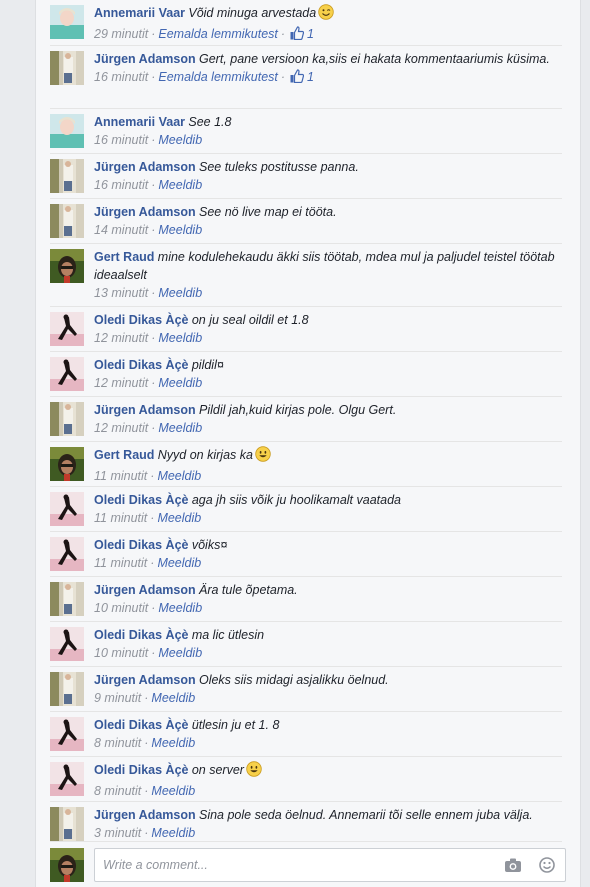 This screenshot has width=590, height=887. What do you see at coordinates (117, 698) in the screenshot?
I see `comment-timestamp: 9 minutit` at bounding box center [117, 698].